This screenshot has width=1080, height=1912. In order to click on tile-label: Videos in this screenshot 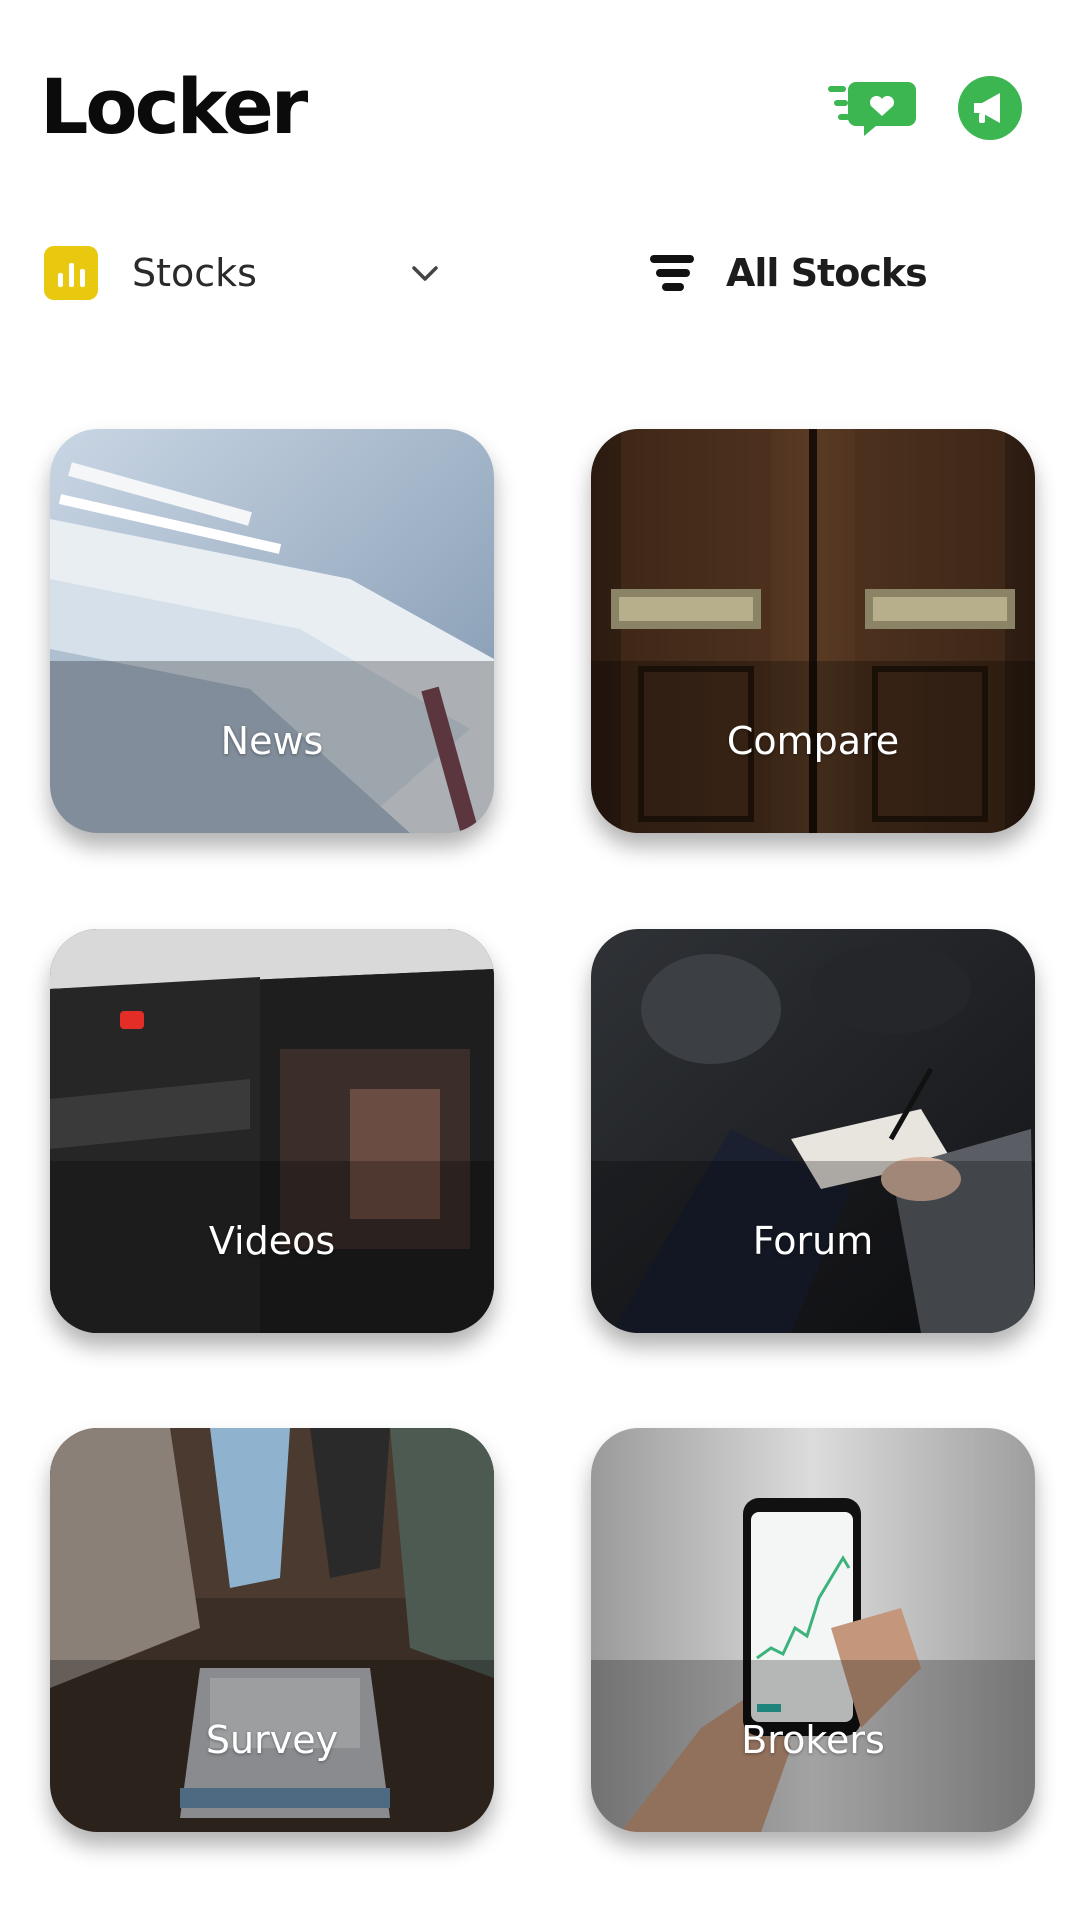, I will do `click(272, 1241)`.